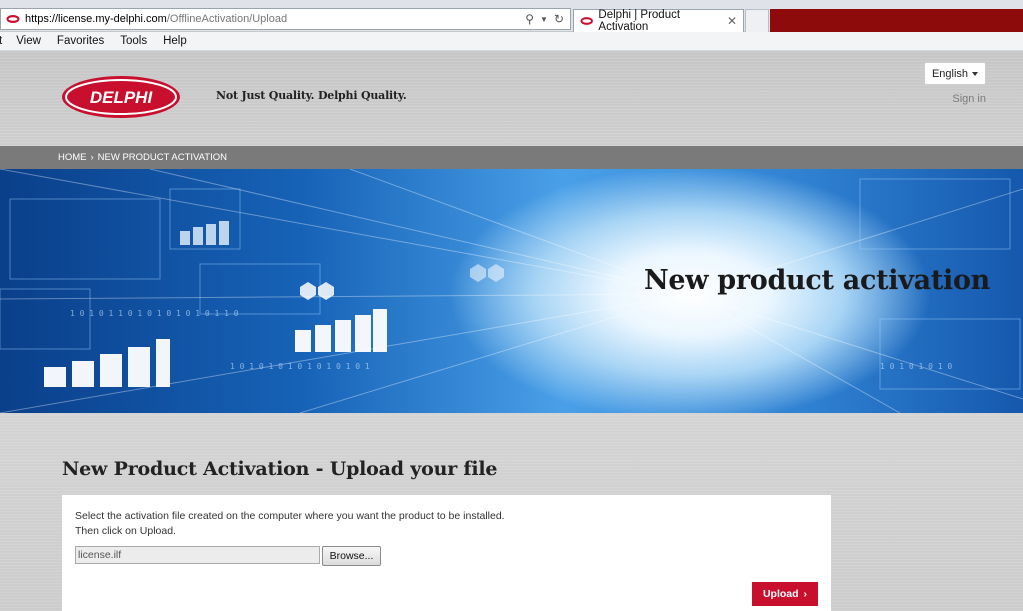  I want to click on dropdown-icon: ▼, so click(544, 19).